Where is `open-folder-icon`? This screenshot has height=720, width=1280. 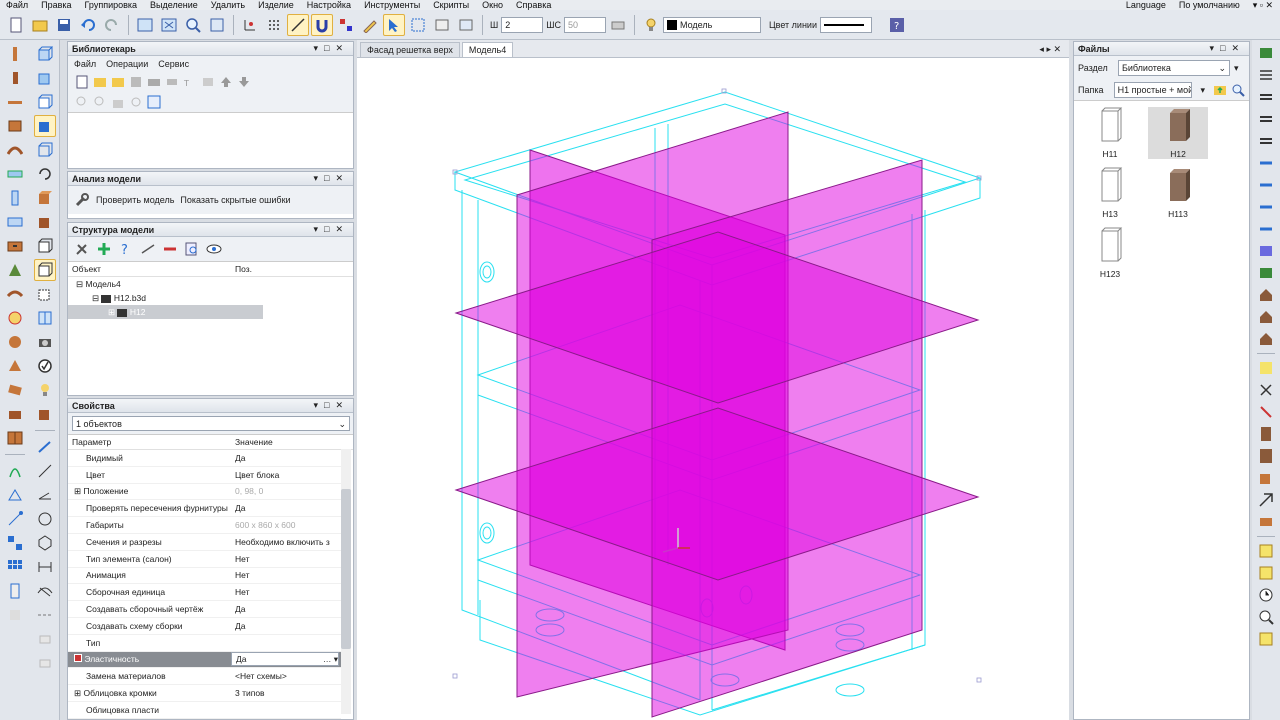 open-folder-icon is located at coordinates (40, 25).